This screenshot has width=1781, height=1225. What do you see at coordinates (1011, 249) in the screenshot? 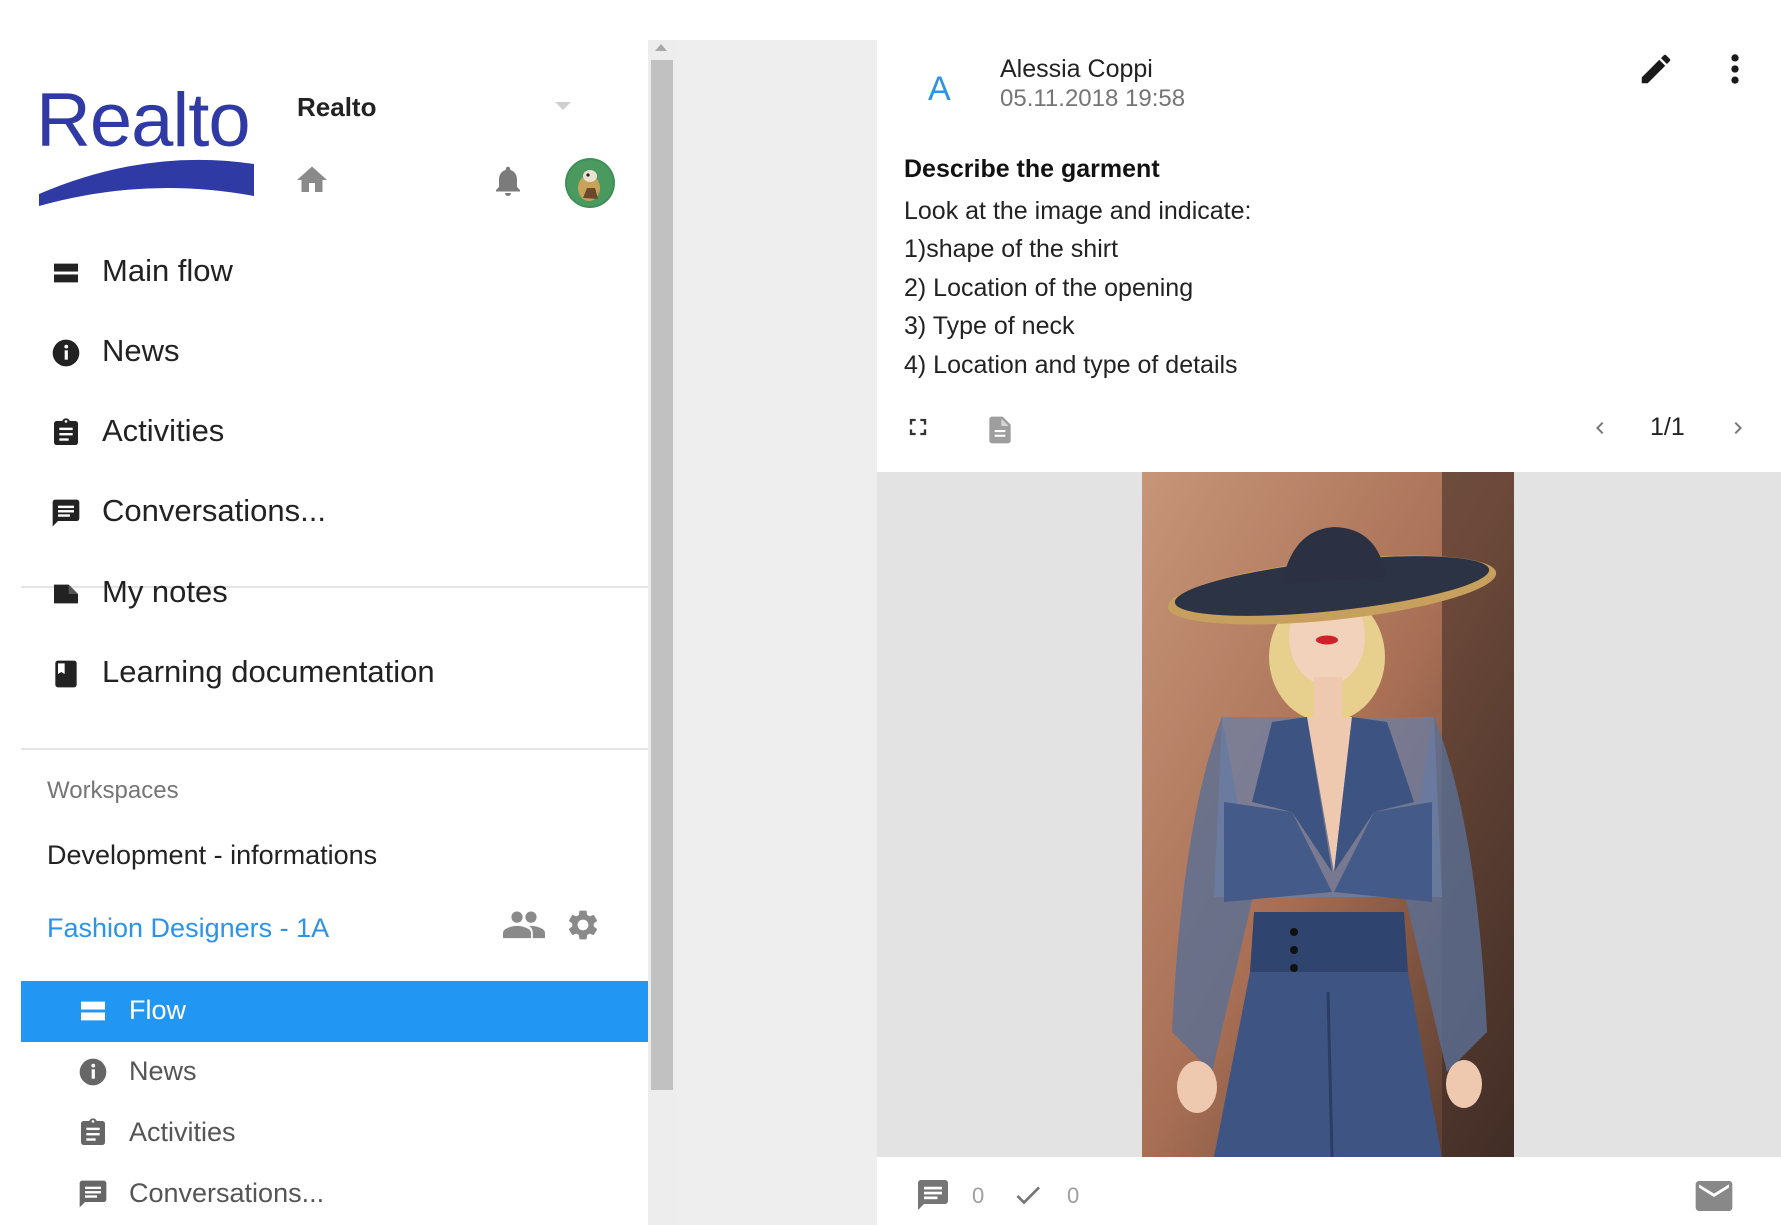
I see `post-body-line: 1)shape of the shirt` at bounding box center [1011, 249].